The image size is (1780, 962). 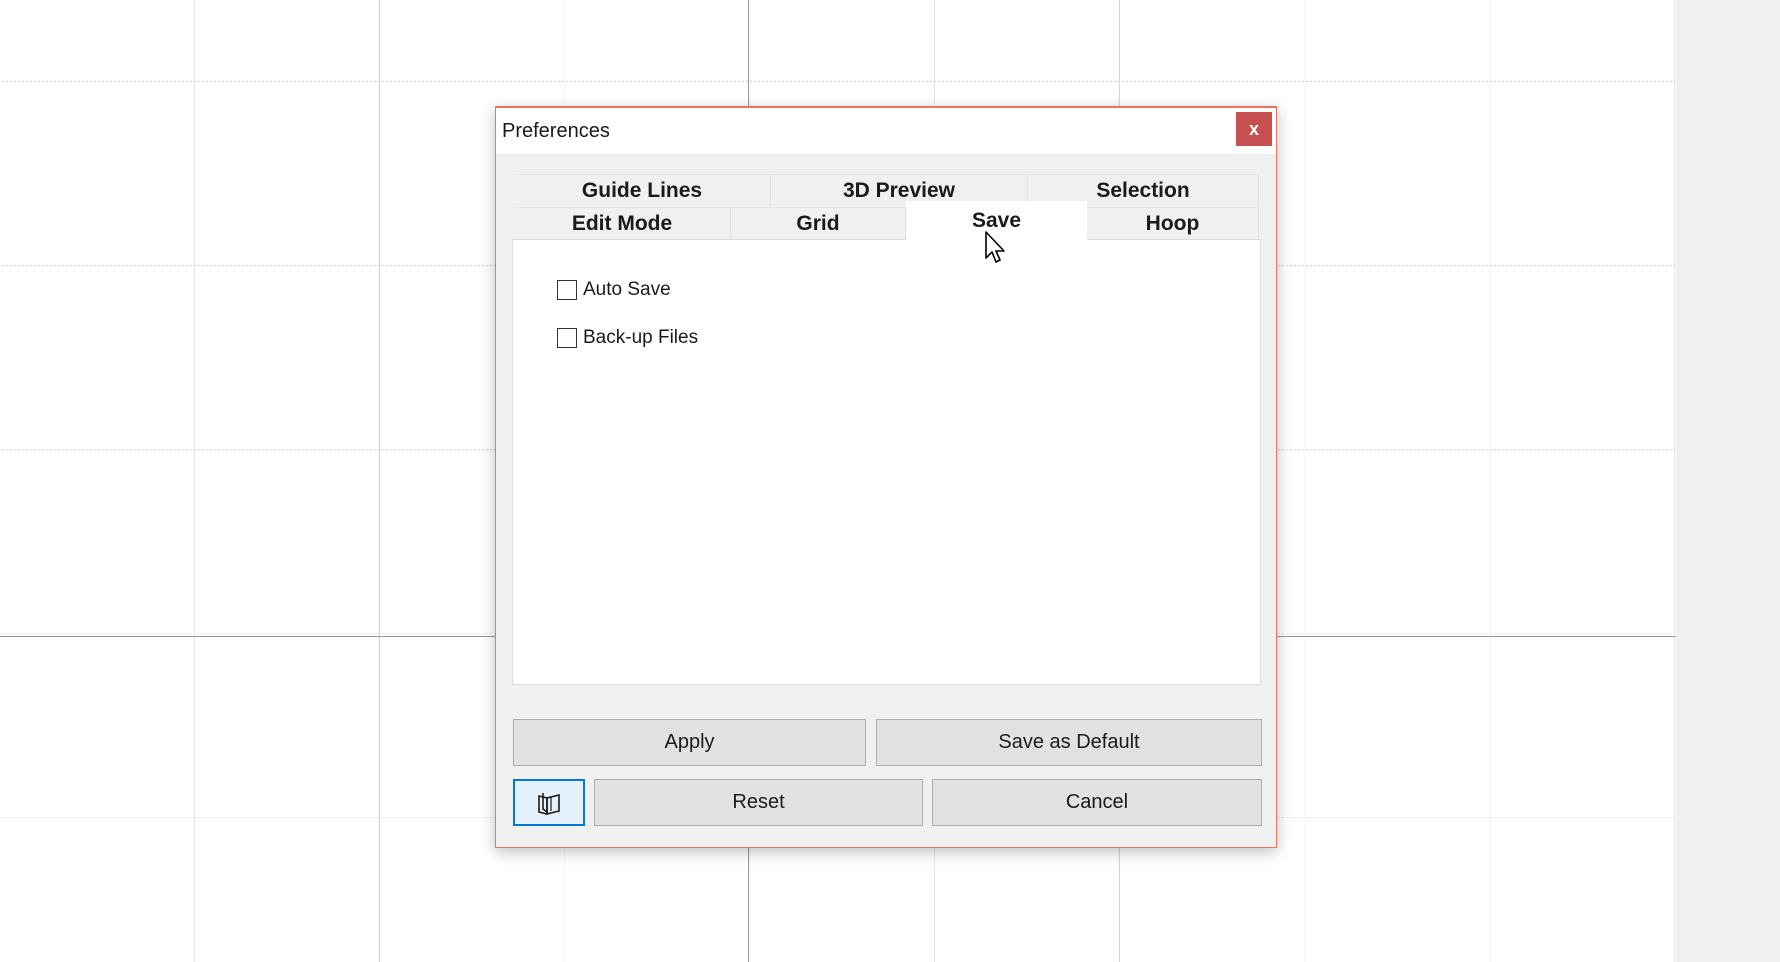 I want to click on right-panel-strip, so click(x=1728, y=481).